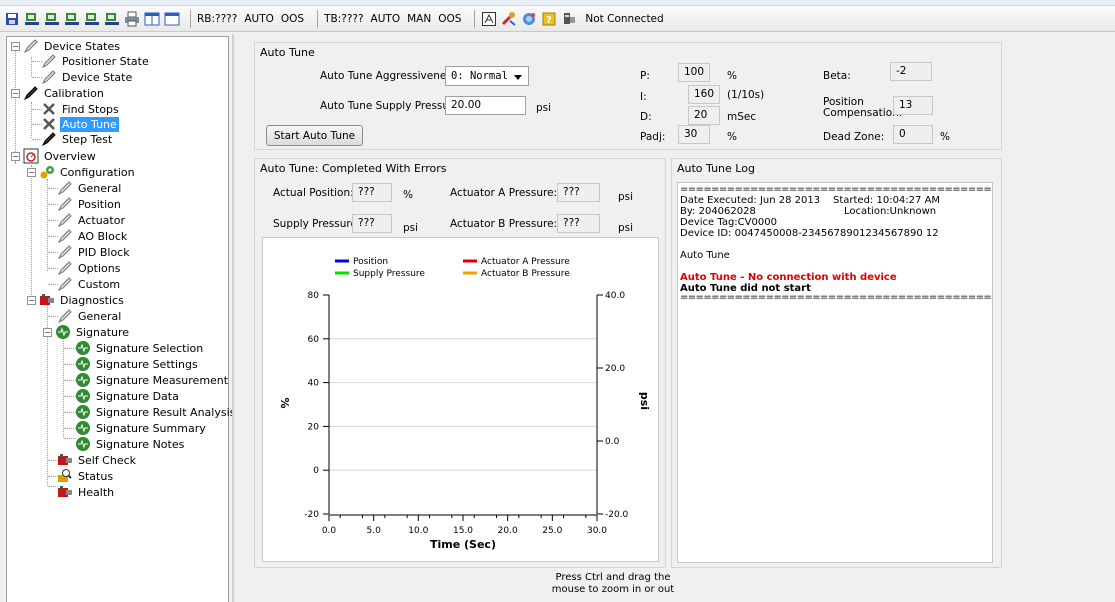 Image resolution: width=1115 pixels, height=602 pixels. I want to click on x-tick-label: 25.0, so click(552, 531).